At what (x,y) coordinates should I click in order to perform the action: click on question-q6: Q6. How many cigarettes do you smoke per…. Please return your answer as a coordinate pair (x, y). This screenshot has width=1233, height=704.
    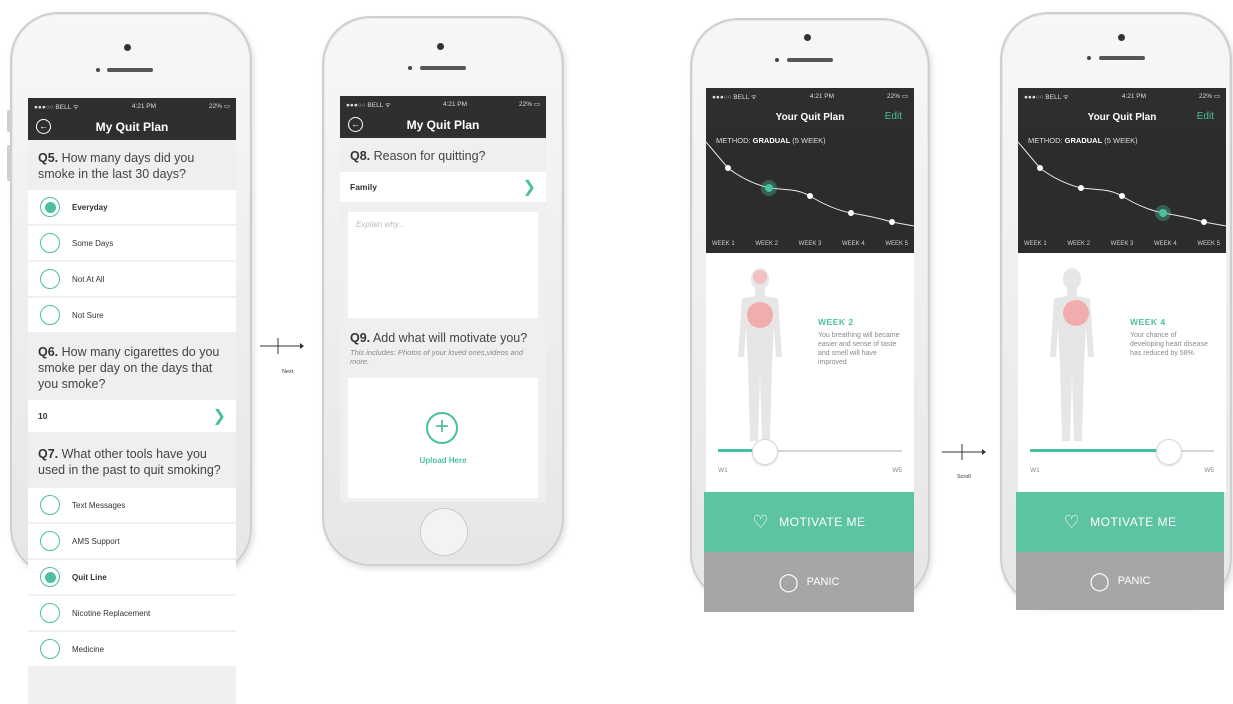
    Looking at the image, I should click on (129, 368).